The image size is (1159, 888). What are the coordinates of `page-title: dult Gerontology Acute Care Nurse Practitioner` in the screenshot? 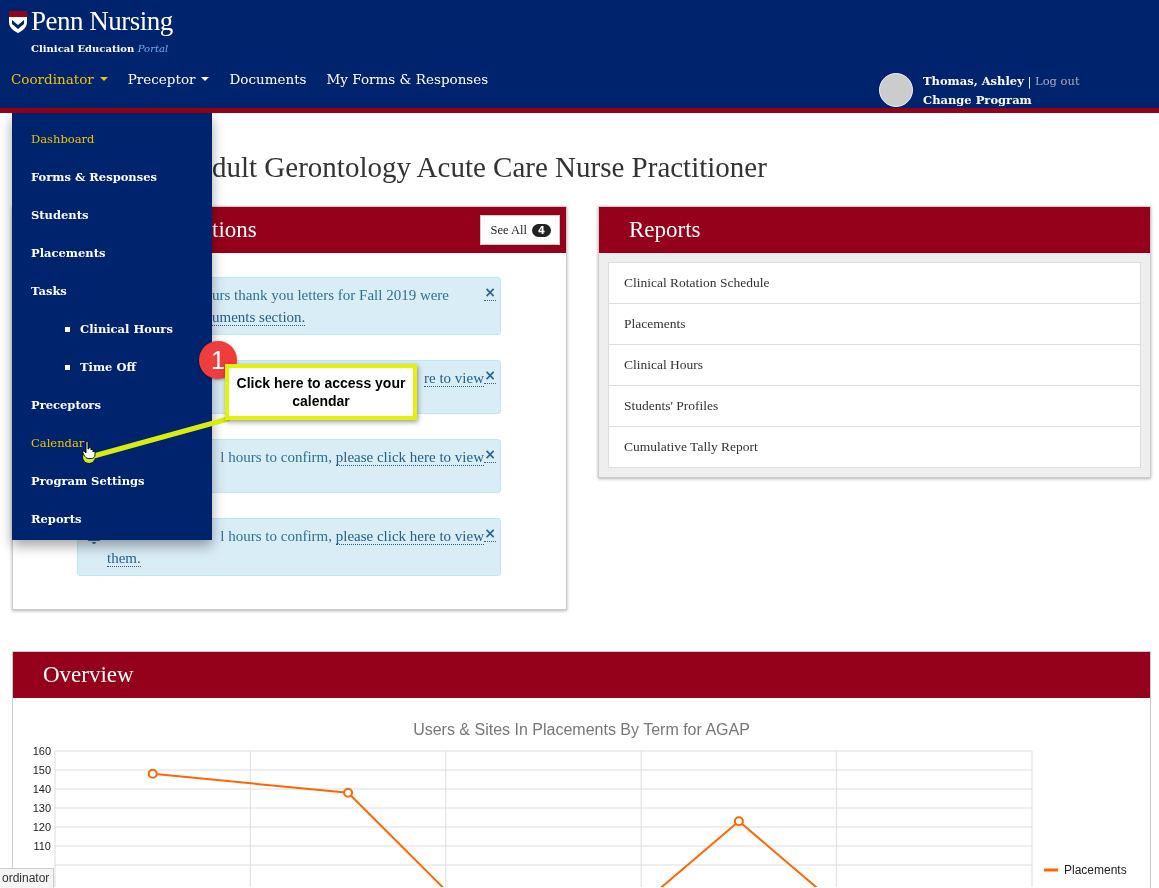 It's located at (489, 167).